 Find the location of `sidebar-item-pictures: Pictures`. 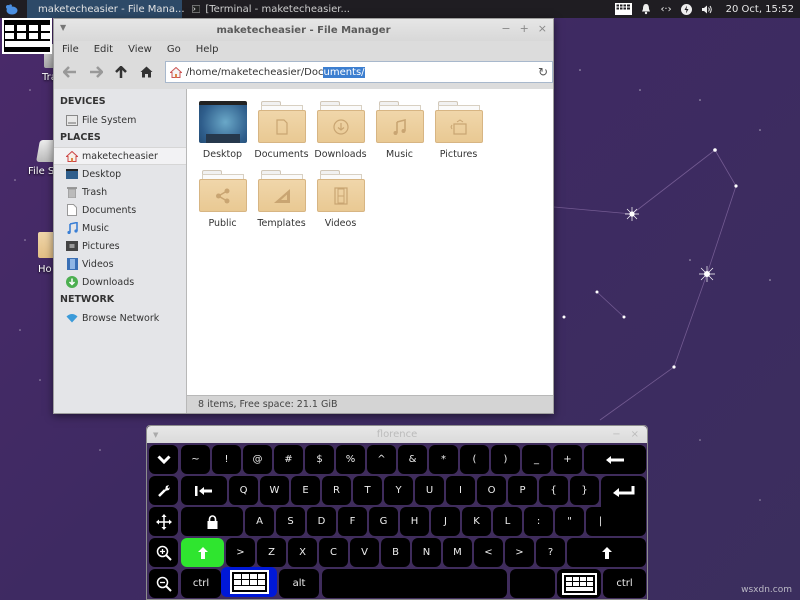

sidebar-item-pictures: Pictures is located at coordinates (120, 246).